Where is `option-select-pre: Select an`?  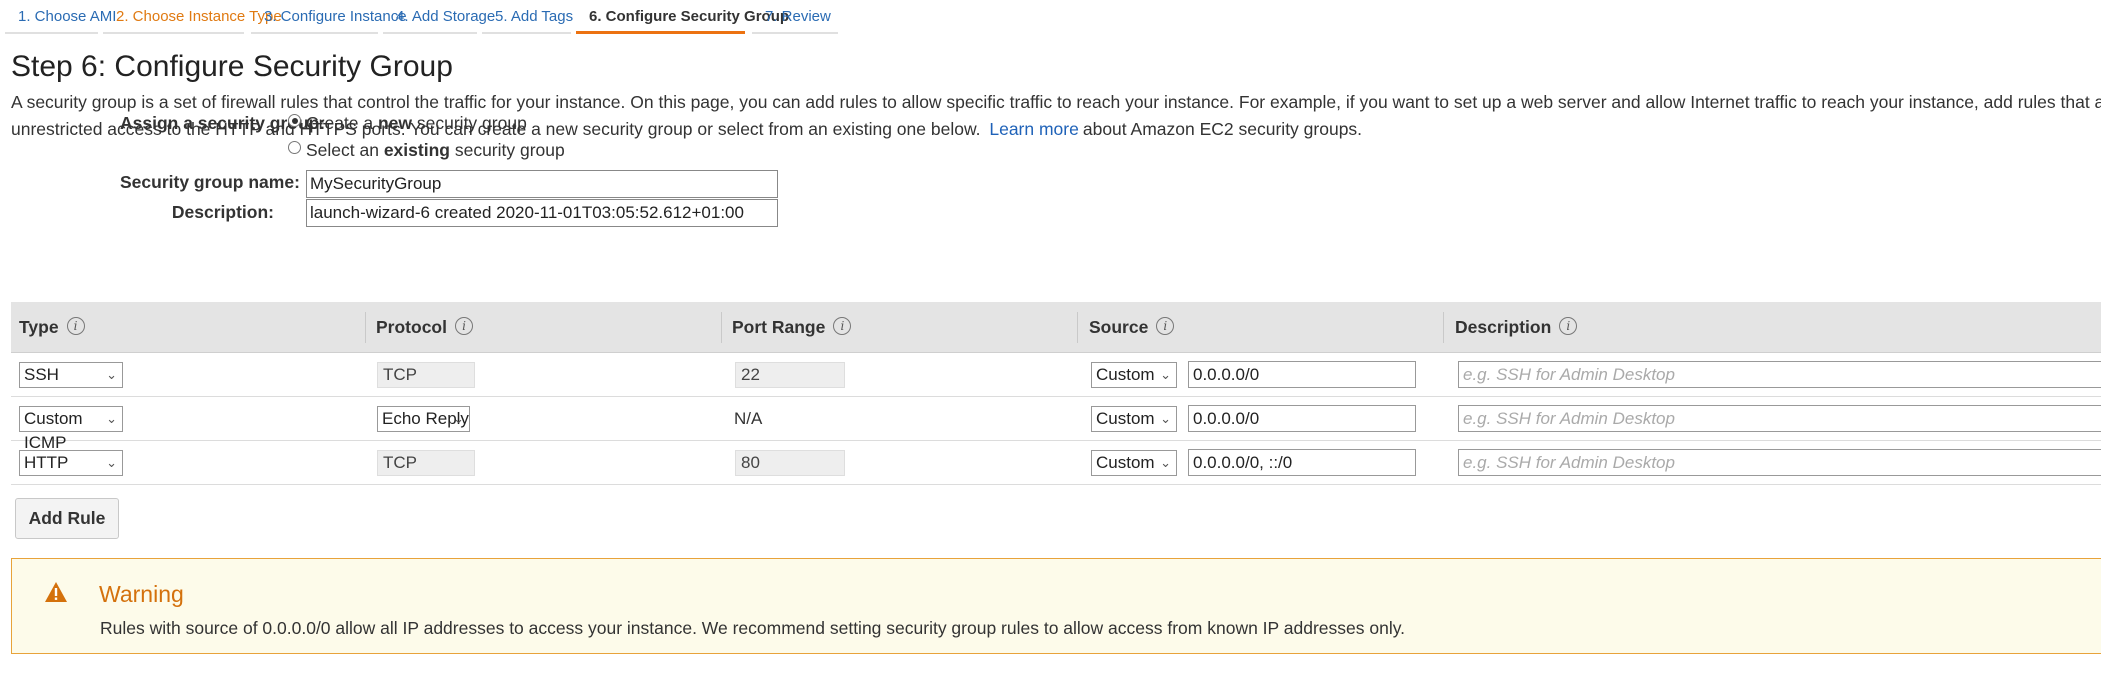 option-select-pre: Select an is located at coordinates (345, 150).